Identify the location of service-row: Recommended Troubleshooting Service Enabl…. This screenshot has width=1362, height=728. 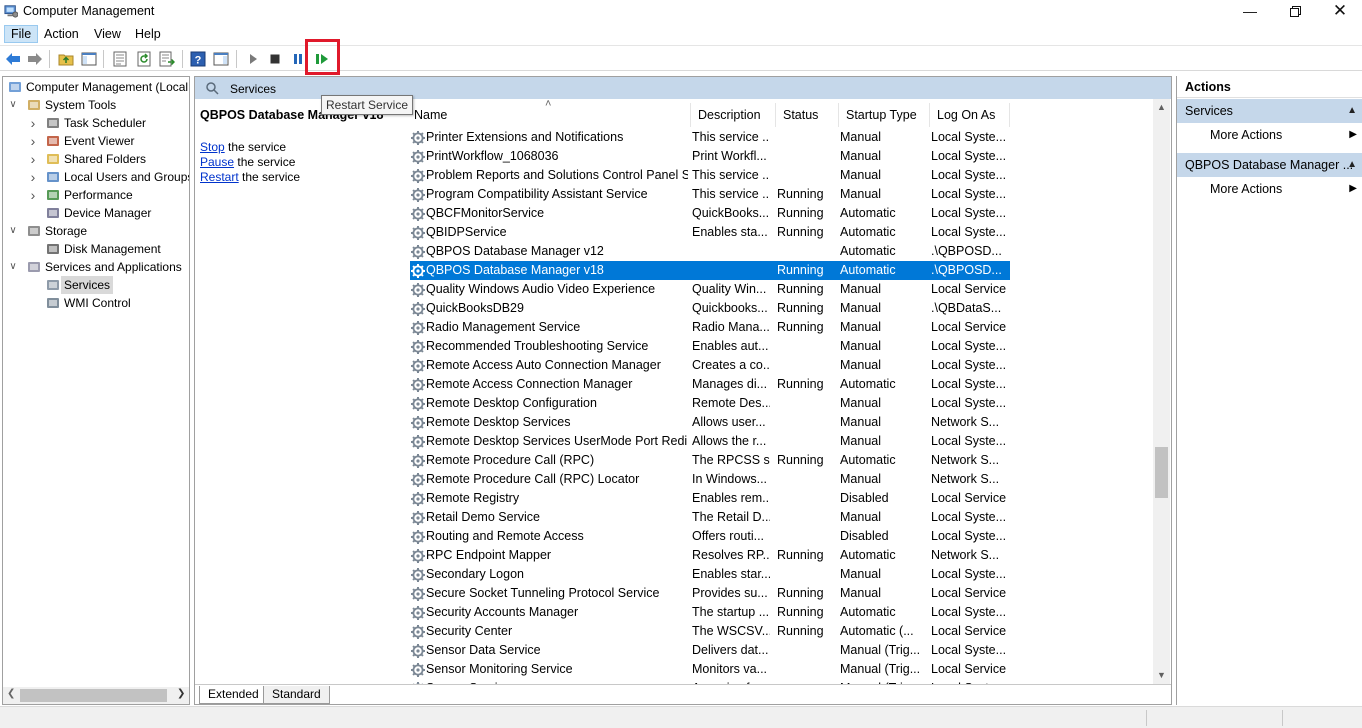
(710, 346).